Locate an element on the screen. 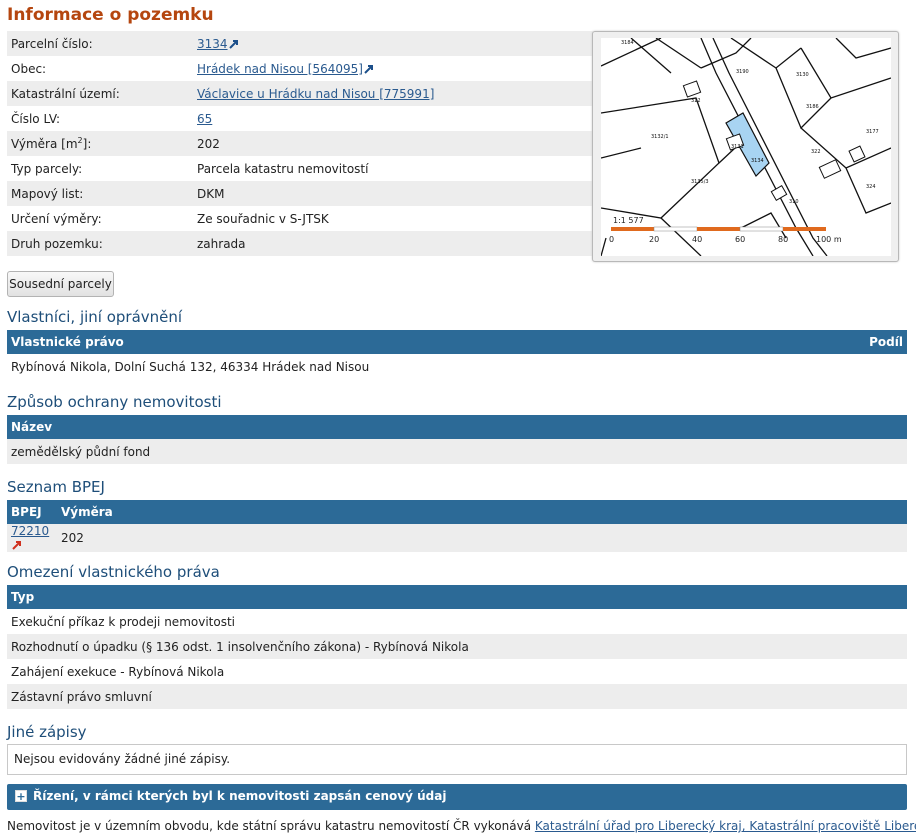 The height and width of the screenshot is (837, 916). info-value: Václavice u Hrádku nad Nisou [775991] is located at coordinates (393, 93).